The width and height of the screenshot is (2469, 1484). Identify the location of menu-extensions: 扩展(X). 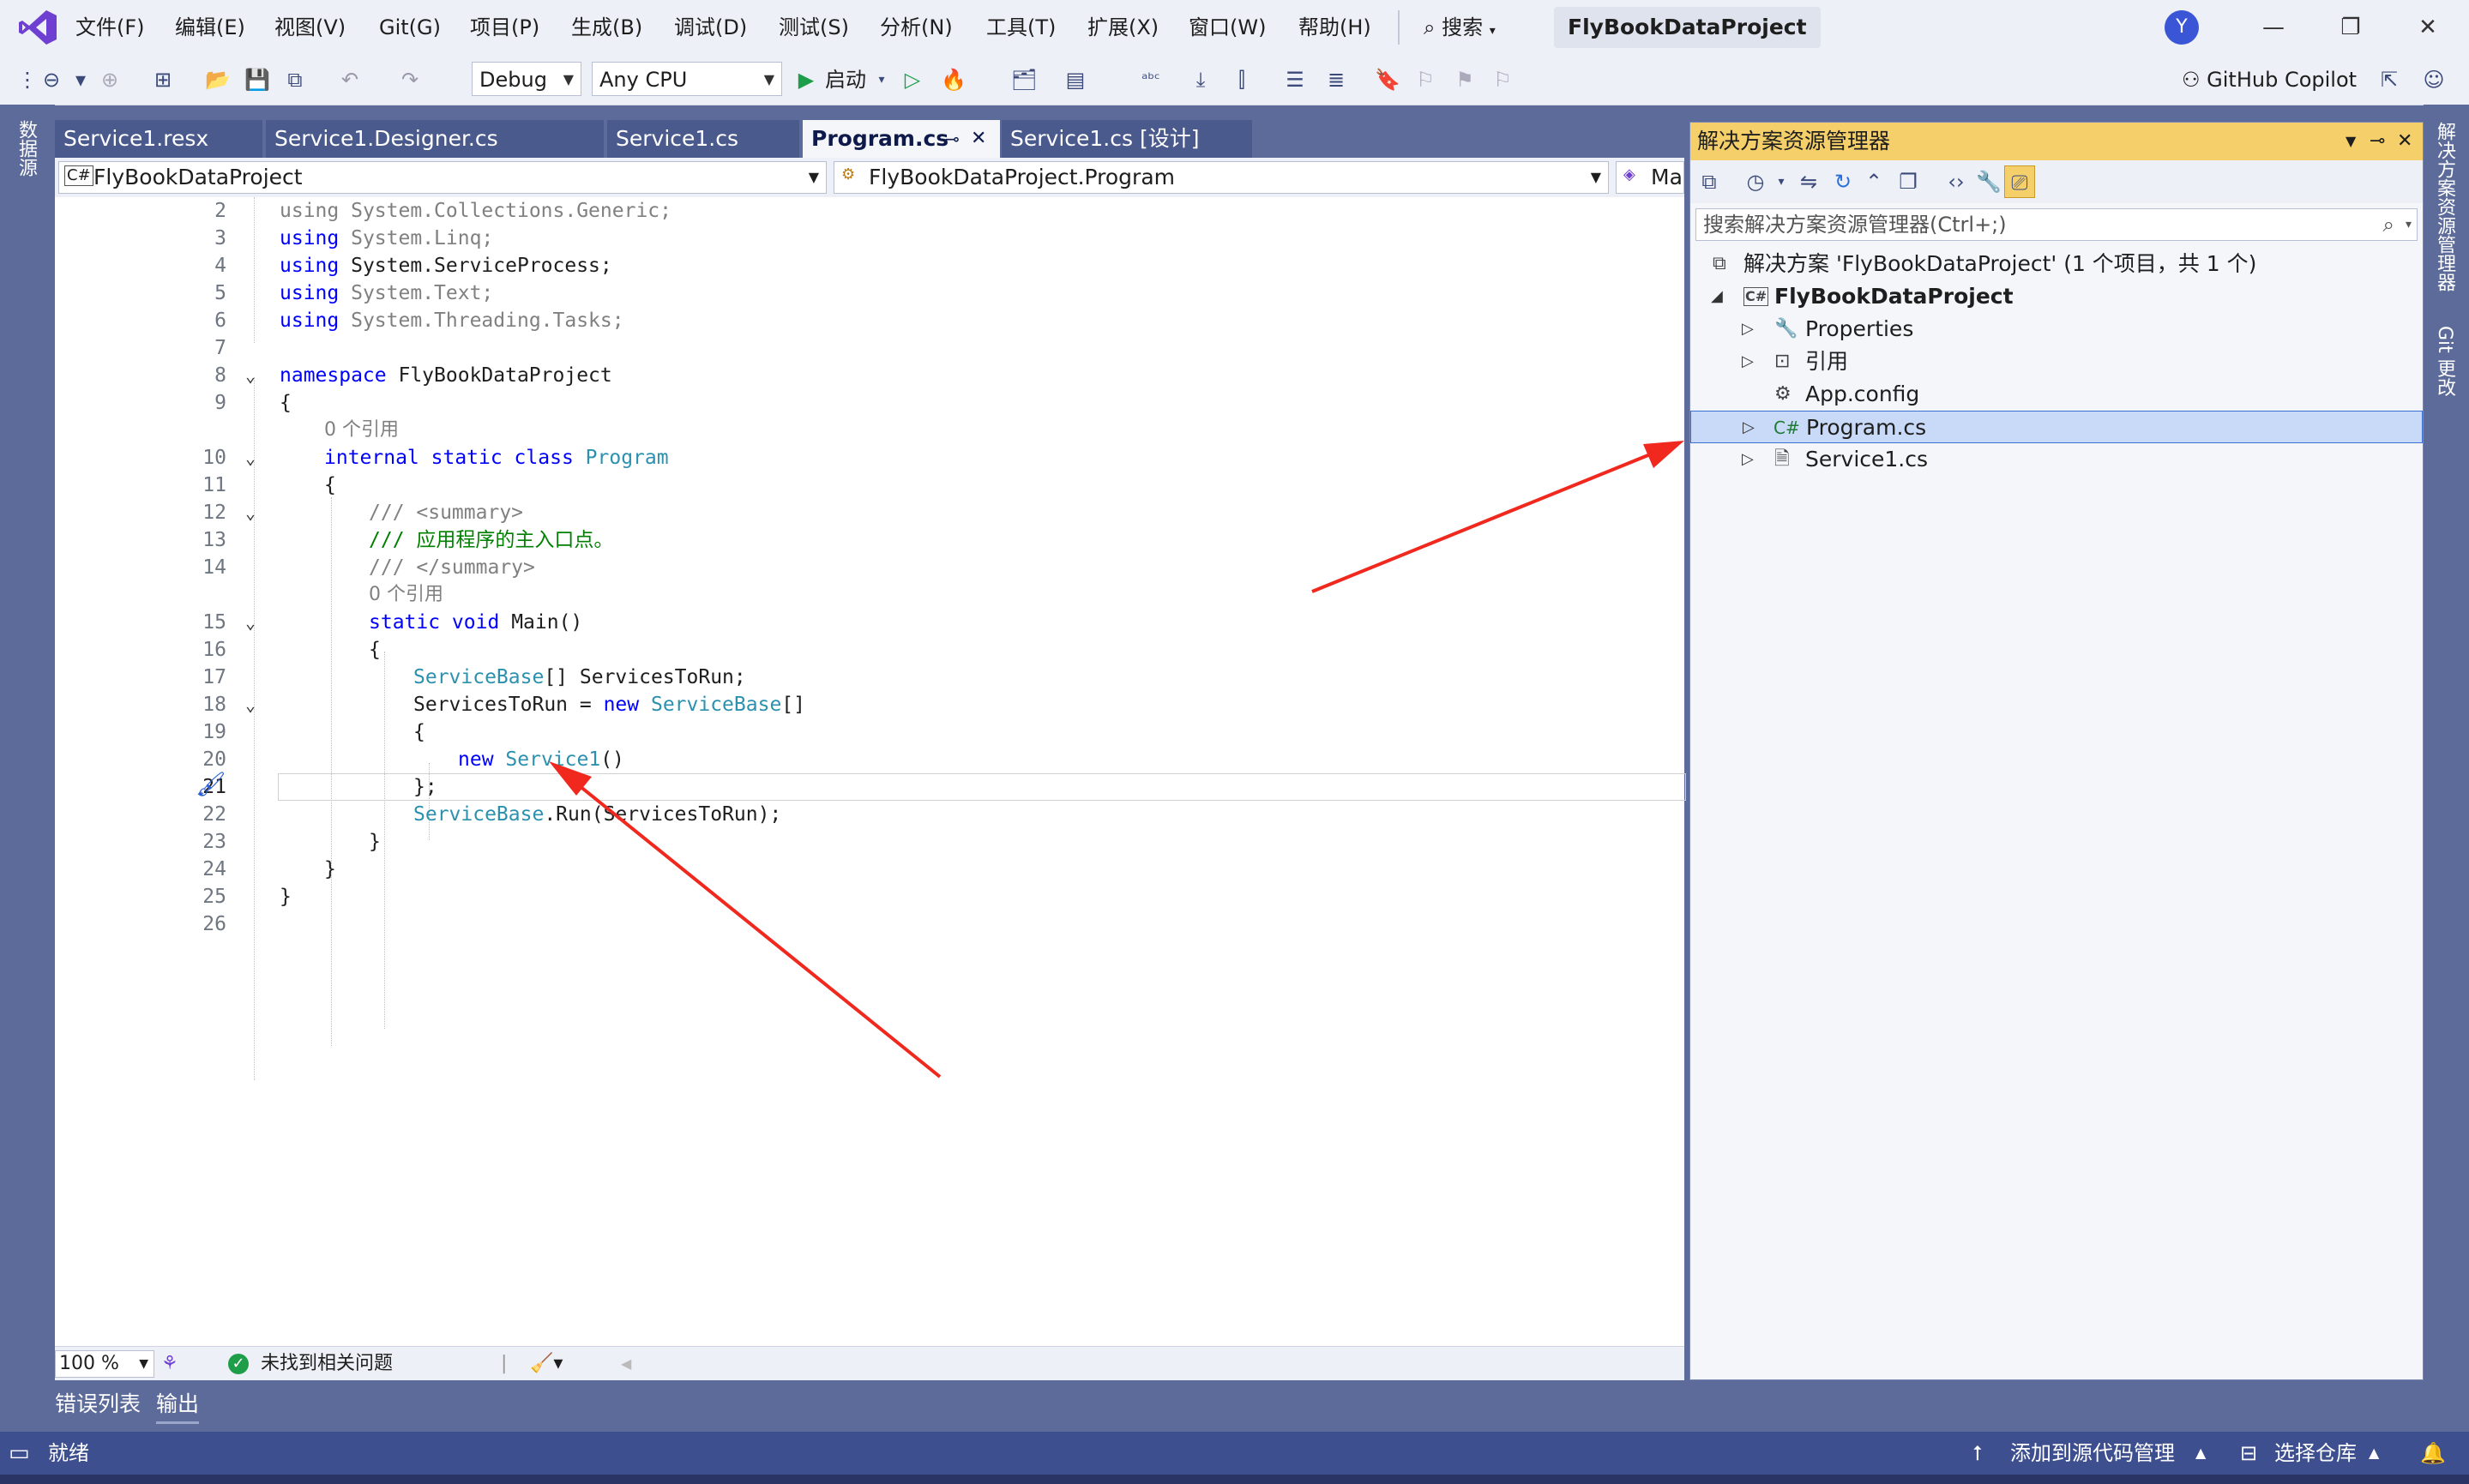
(1123, 28).